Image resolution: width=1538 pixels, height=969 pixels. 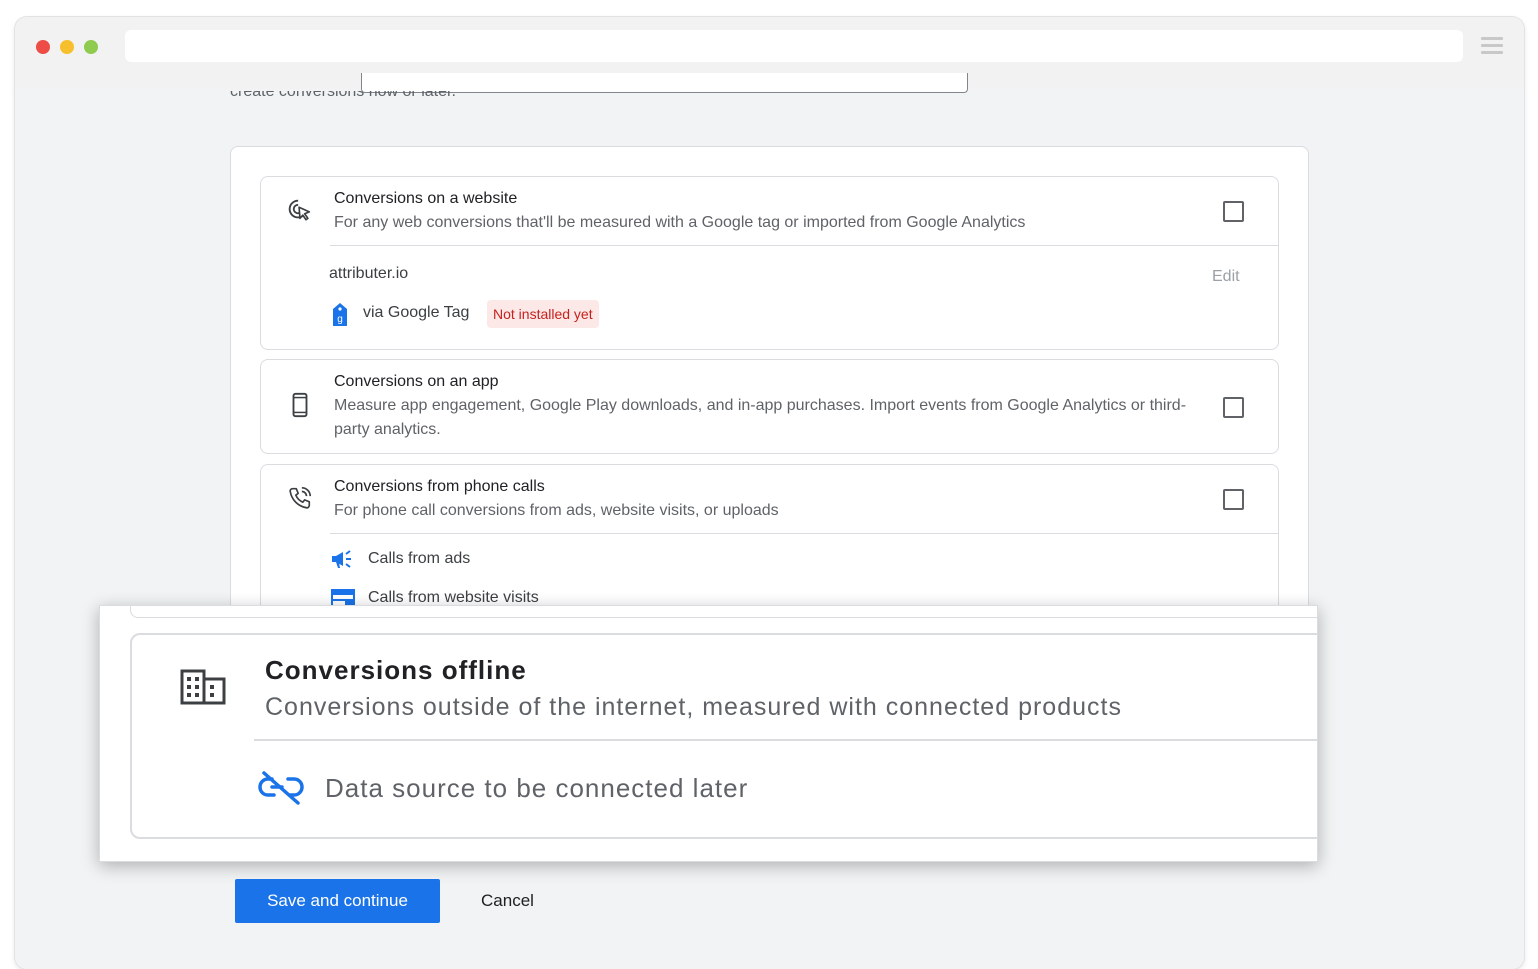 What do you see at coordinates (416, 312) in the screenshot?
I see `source-label: via Google Tag` at bounding box center [416, 312].